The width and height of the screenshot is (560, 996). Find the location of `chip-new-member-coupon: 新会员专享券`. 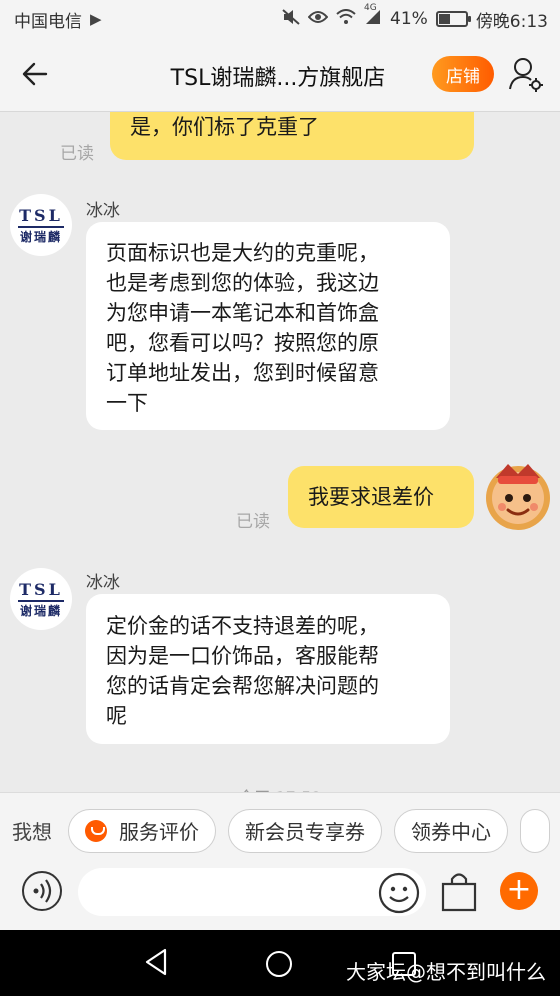

chip-new-member-coupon: 新会员专享券 is located at coordinates (305, 830).